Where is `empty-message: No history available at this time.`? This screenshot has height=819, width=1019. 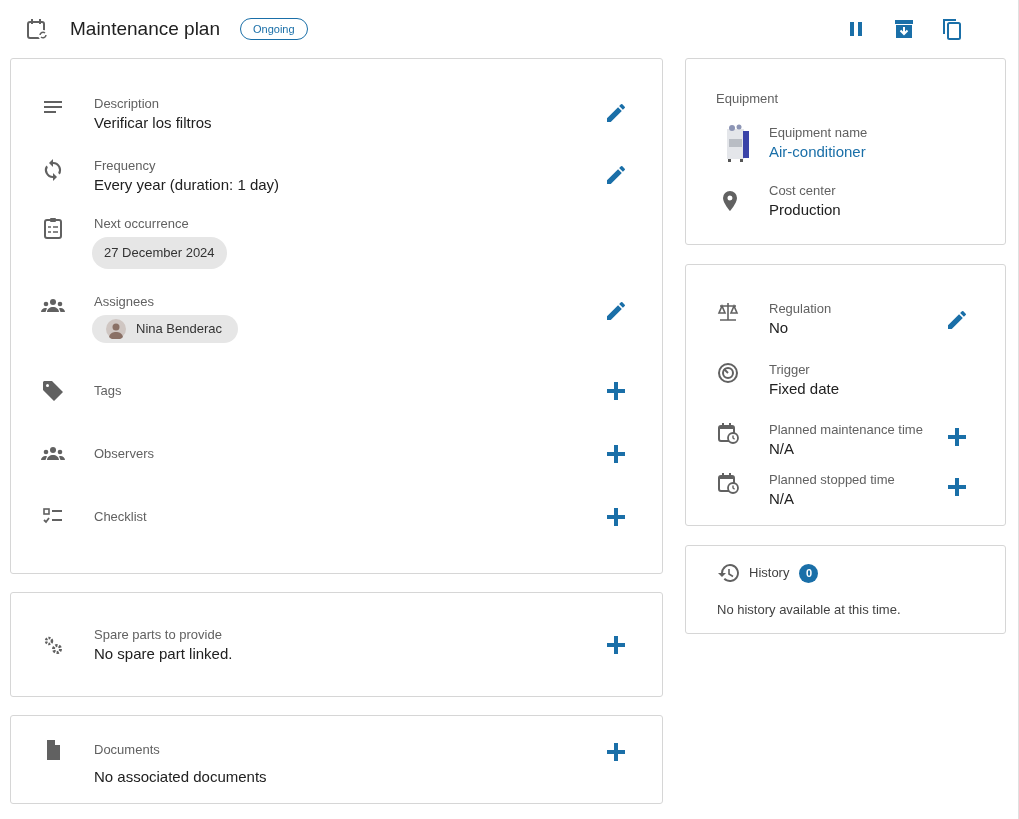
empty-message: No history available at this time. is located at coordinates (809, 610).